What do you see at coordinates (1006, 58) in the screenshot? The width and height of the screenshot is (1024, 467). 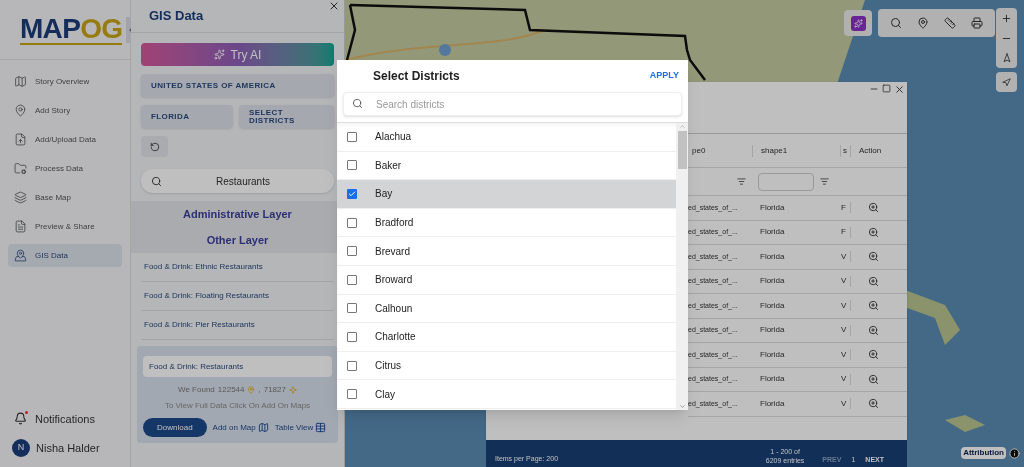 I see `compass-icon` at bounding box center [1006, 58].